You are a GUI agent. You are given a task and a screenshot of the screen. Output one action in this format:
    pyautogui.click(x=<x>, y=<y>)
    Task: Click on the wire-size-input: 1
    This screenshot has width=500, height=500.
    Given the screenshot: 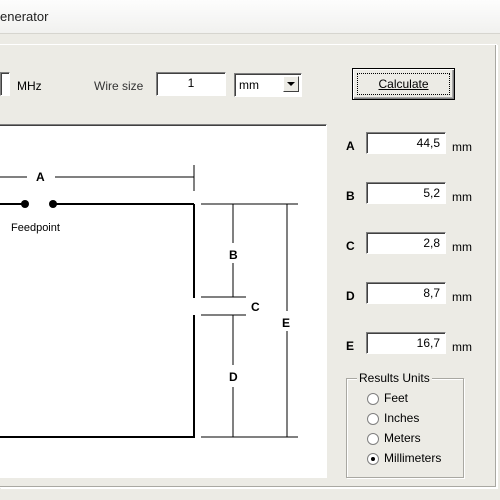 What is the action you would take?
    pyautogui.click(x=191, y=84)
    